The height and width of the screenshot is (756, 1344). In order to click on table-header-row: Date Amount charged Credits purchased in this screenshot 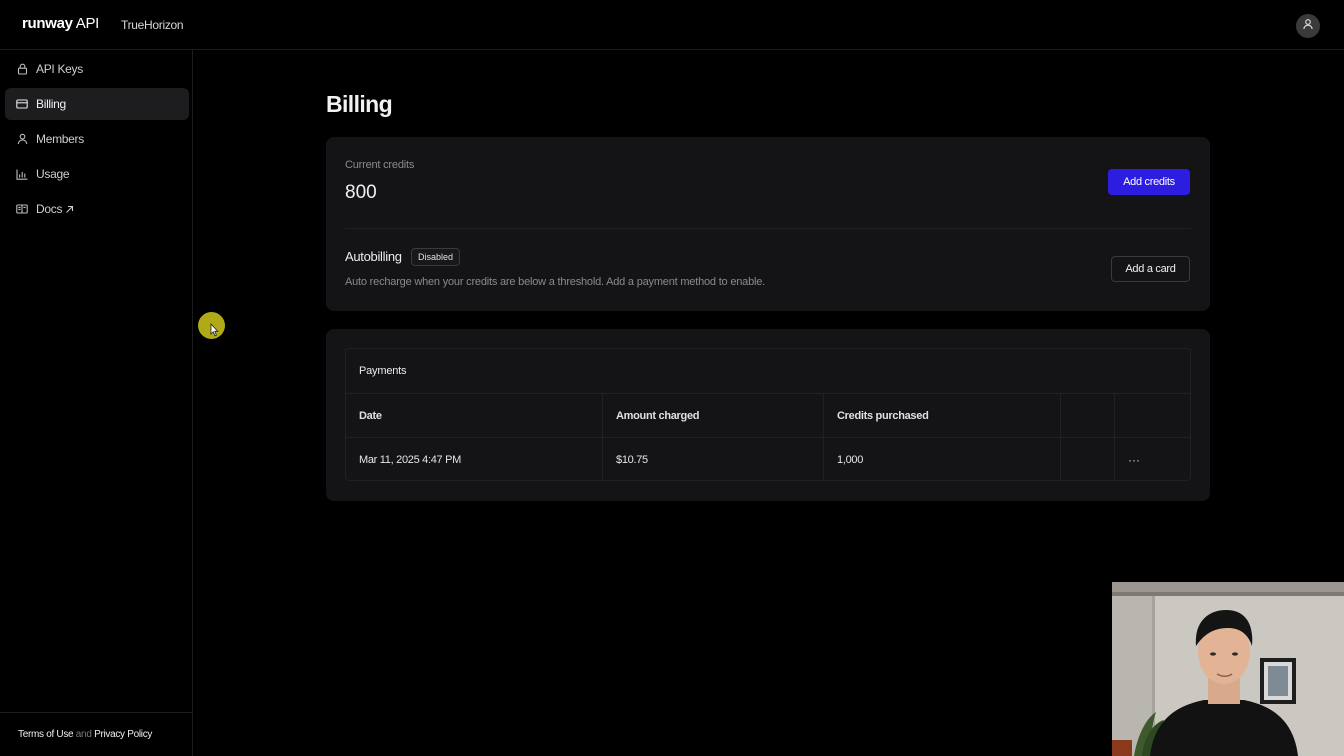, I will do `click(768, 415)`.